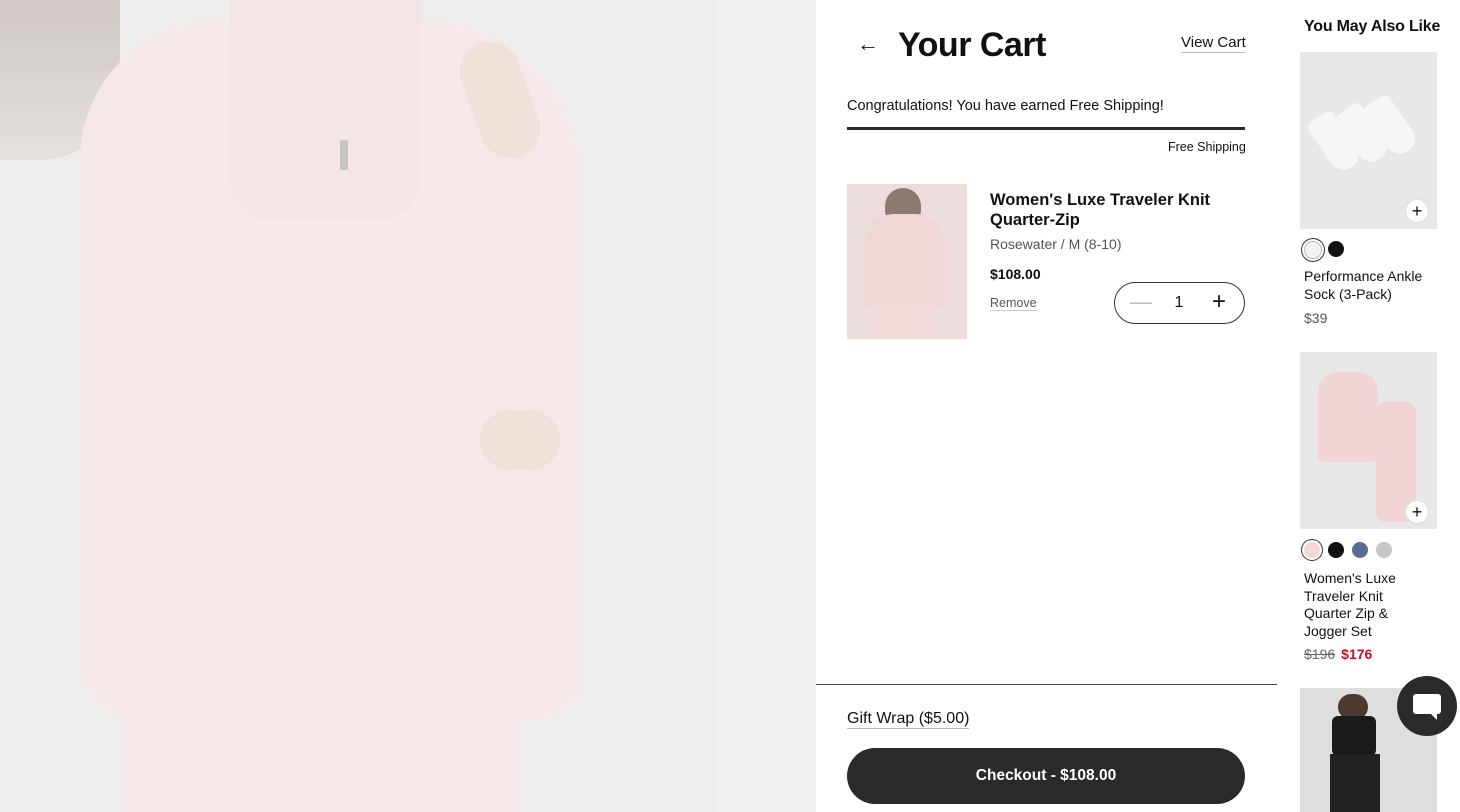 Image resolution: width=1460 pixels, height=812 pixels. I want to click on arrow-left-icon: ←, so click(868, 44).